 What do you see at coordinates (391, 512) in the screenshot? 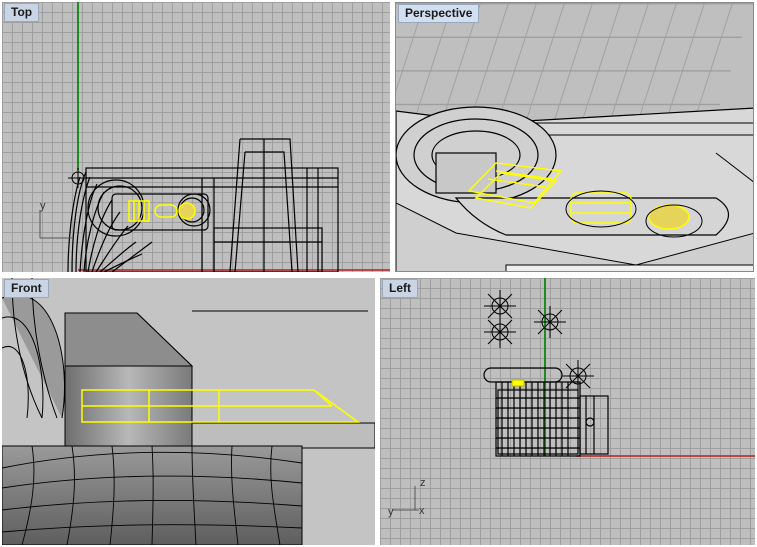
I see `left-axis-y-label: y` at bounding box center [391, 512].